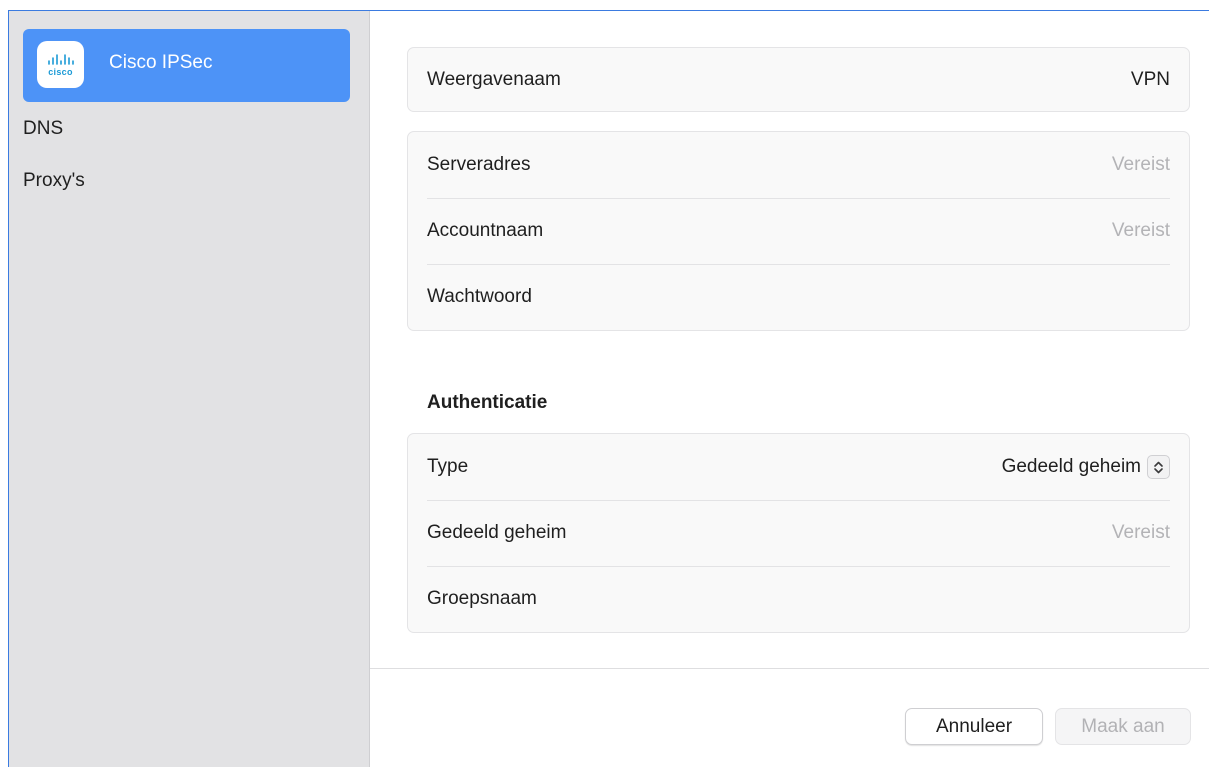 This screenshot has width=1209, height=767. What do you see at coordinates (1150, 80) in the screenshot?
I see `display-name-value: VPN` at bounding box center [1150, 80].